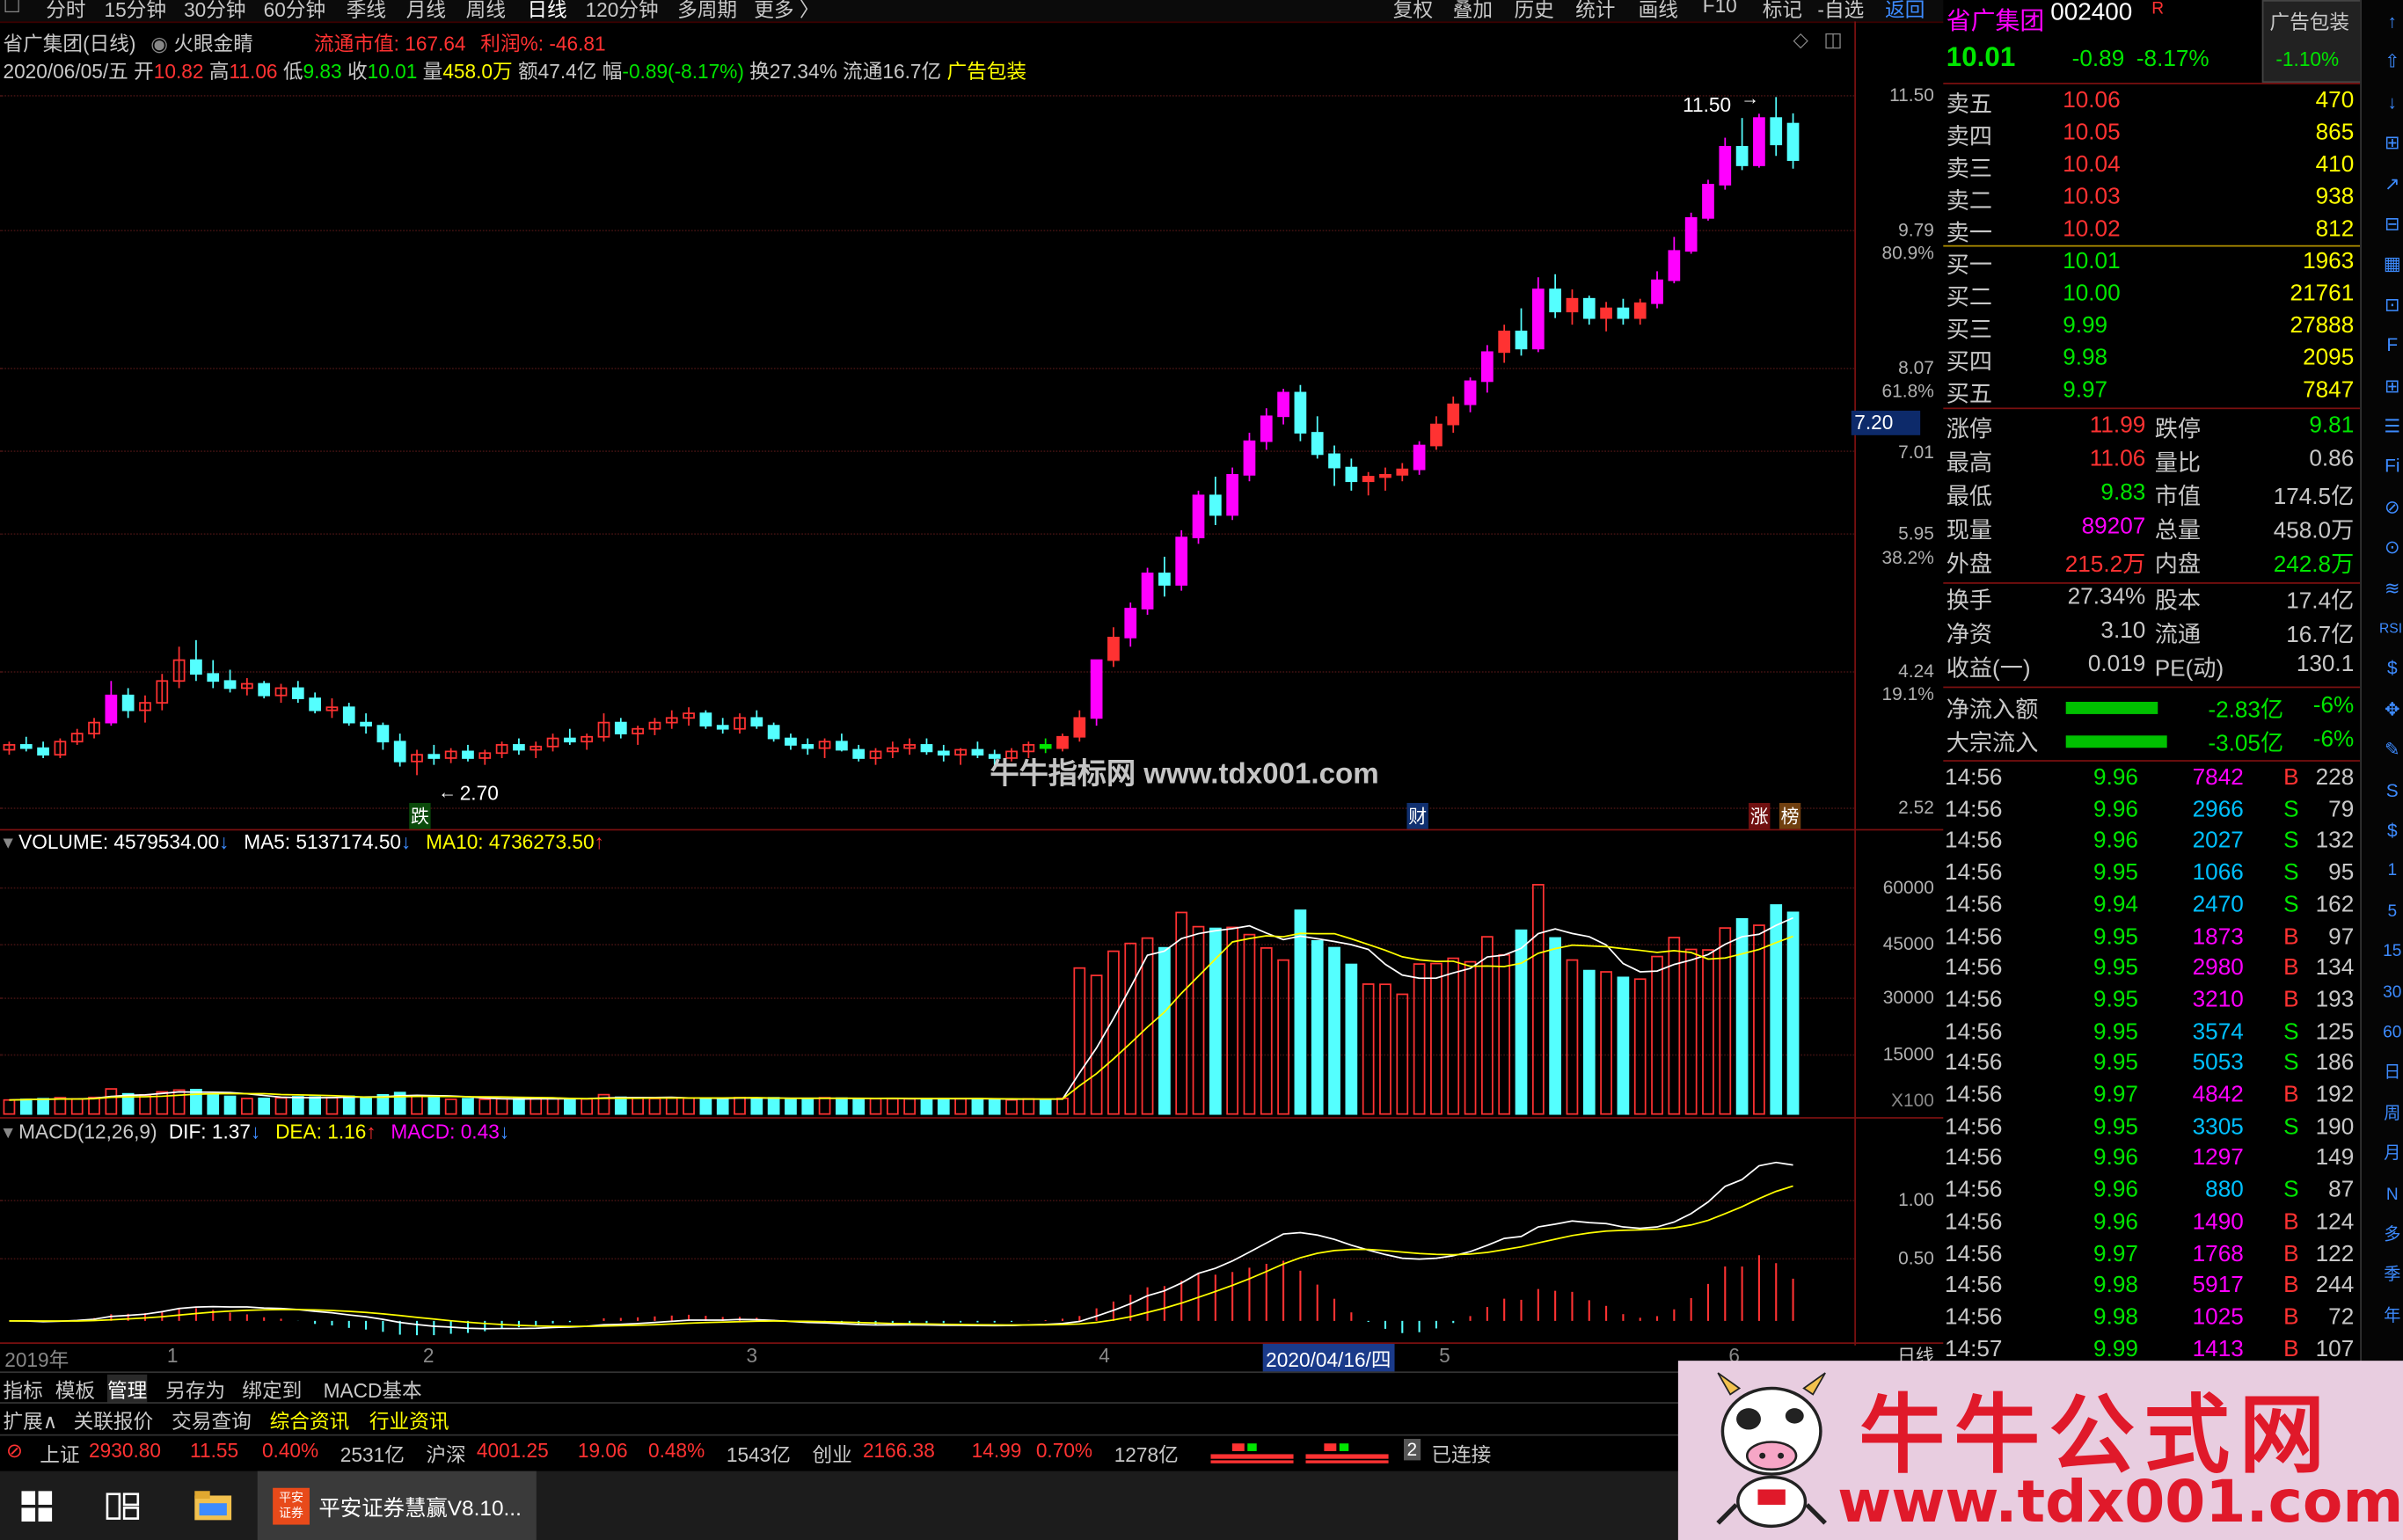  Describe the element at coordinates (2391, 1194) in the screenshot. I see `sidebar-tool-icon: N` at that location.